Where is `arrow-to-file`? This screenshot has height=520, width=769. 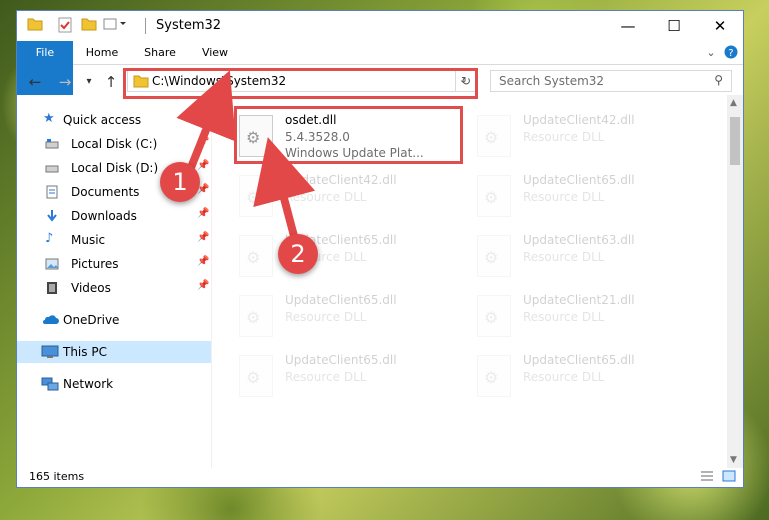
arrow-to-file is located at coordinates (284, 187).